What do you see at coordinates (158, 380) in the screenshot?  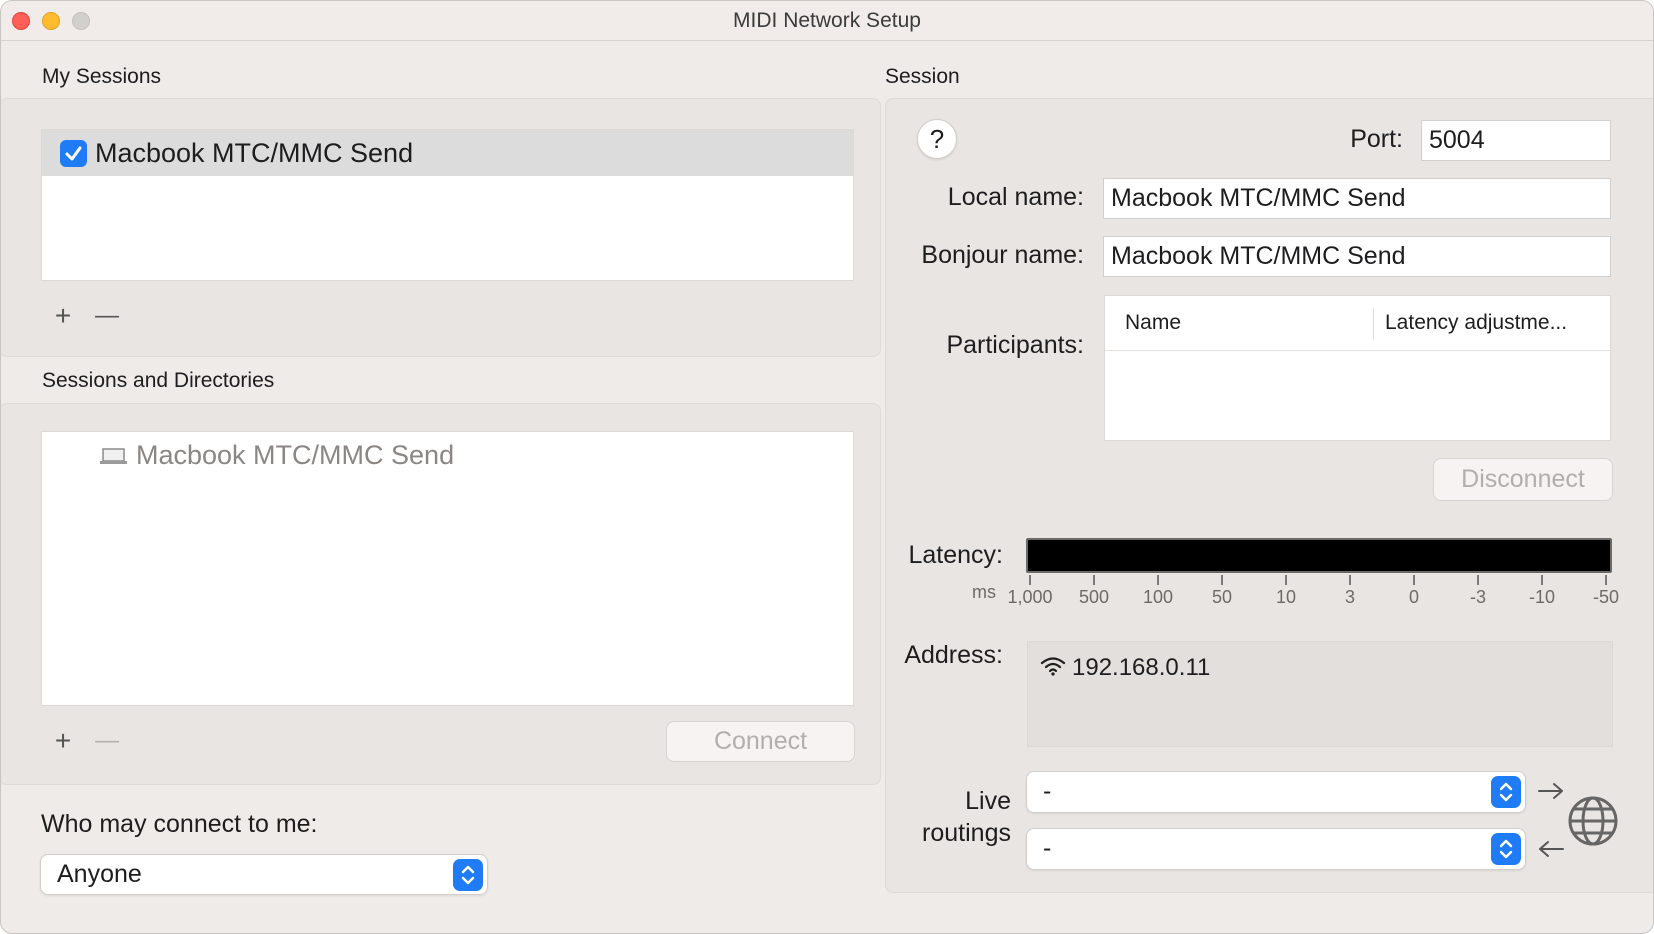 I see `sessions-directories-label: Sessions and Directories` at bounding box center [158, 380].